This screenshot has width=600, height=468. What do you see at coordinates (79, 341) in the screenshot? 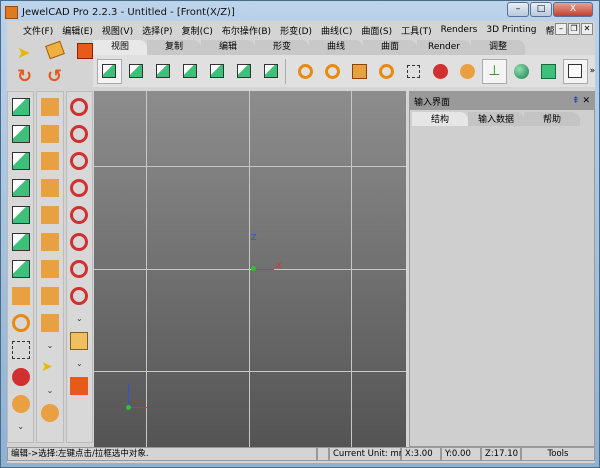
I see `surface-icon` at bounding box center [79, 341].